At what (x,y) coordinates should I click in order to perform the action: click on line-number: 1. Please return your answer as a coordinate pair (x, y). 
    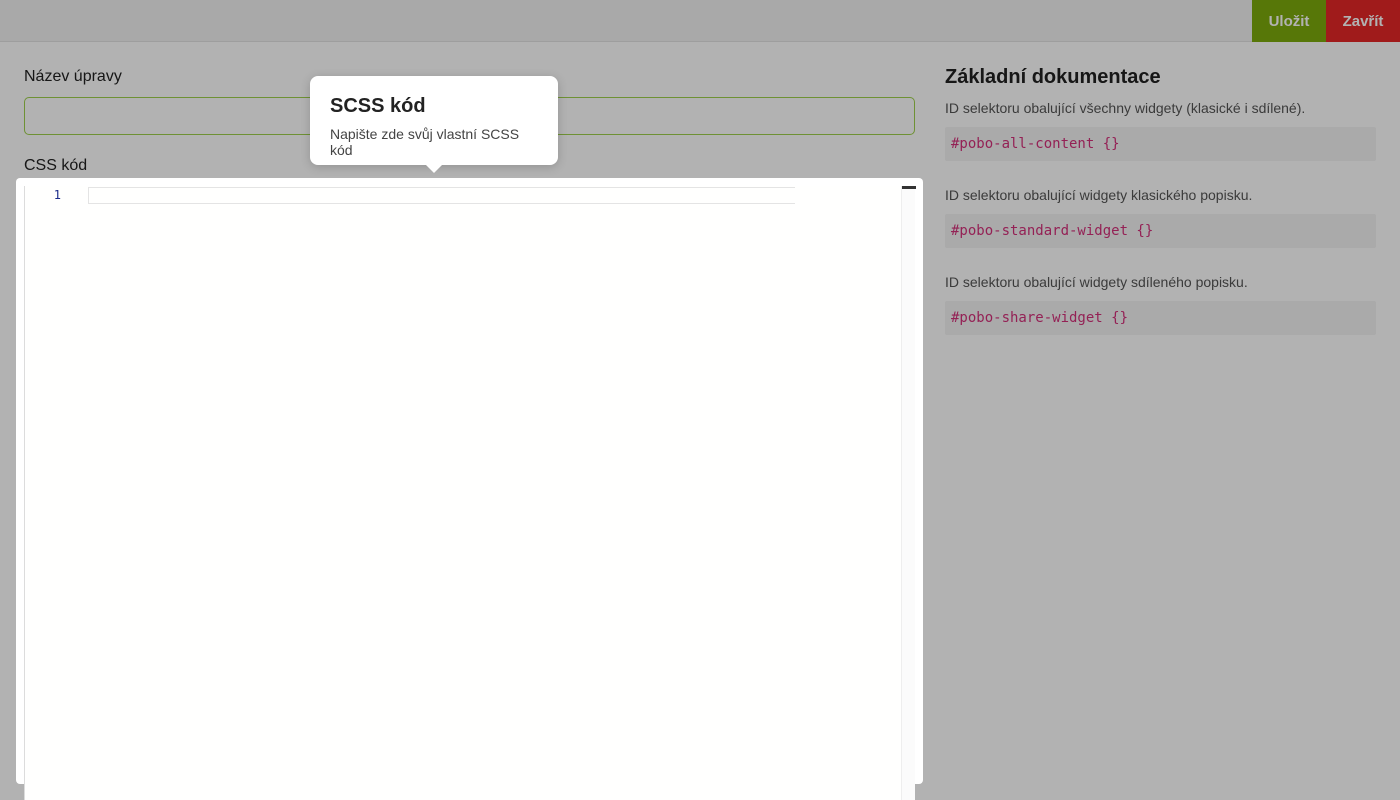
    Looking at the image, I should click on (57, 195).